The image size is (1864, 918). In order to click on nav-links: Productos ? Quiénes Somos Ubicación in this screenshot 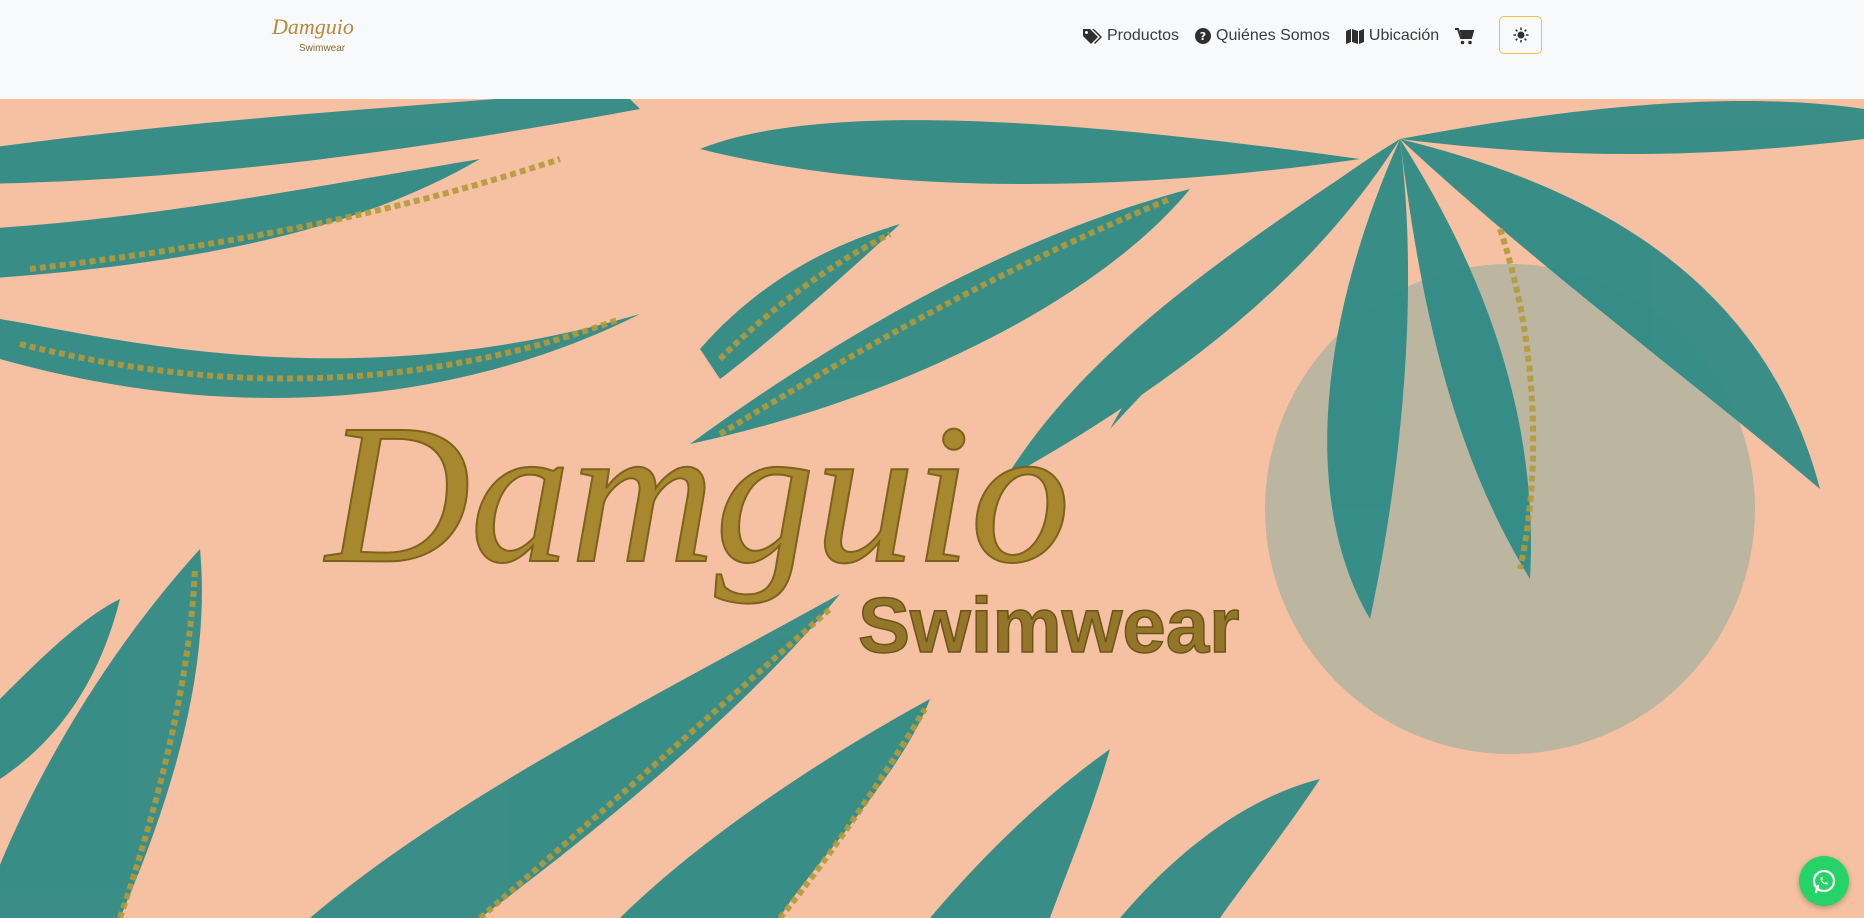, I will do `click(1278, 36)`.